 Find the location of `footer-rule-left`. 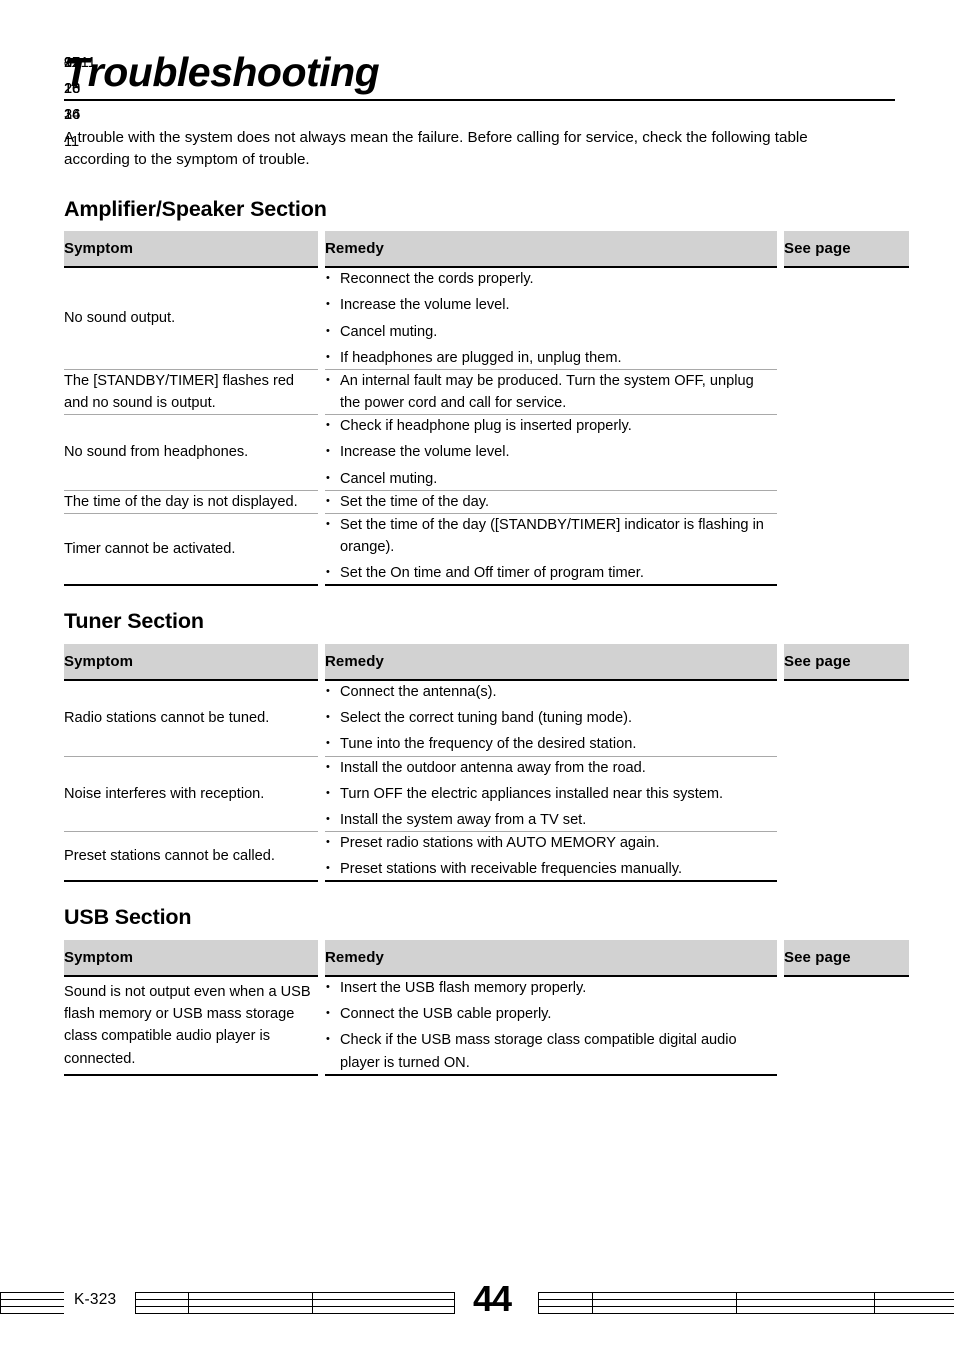

footer-rule-left is located at coordinates (32, 1306).